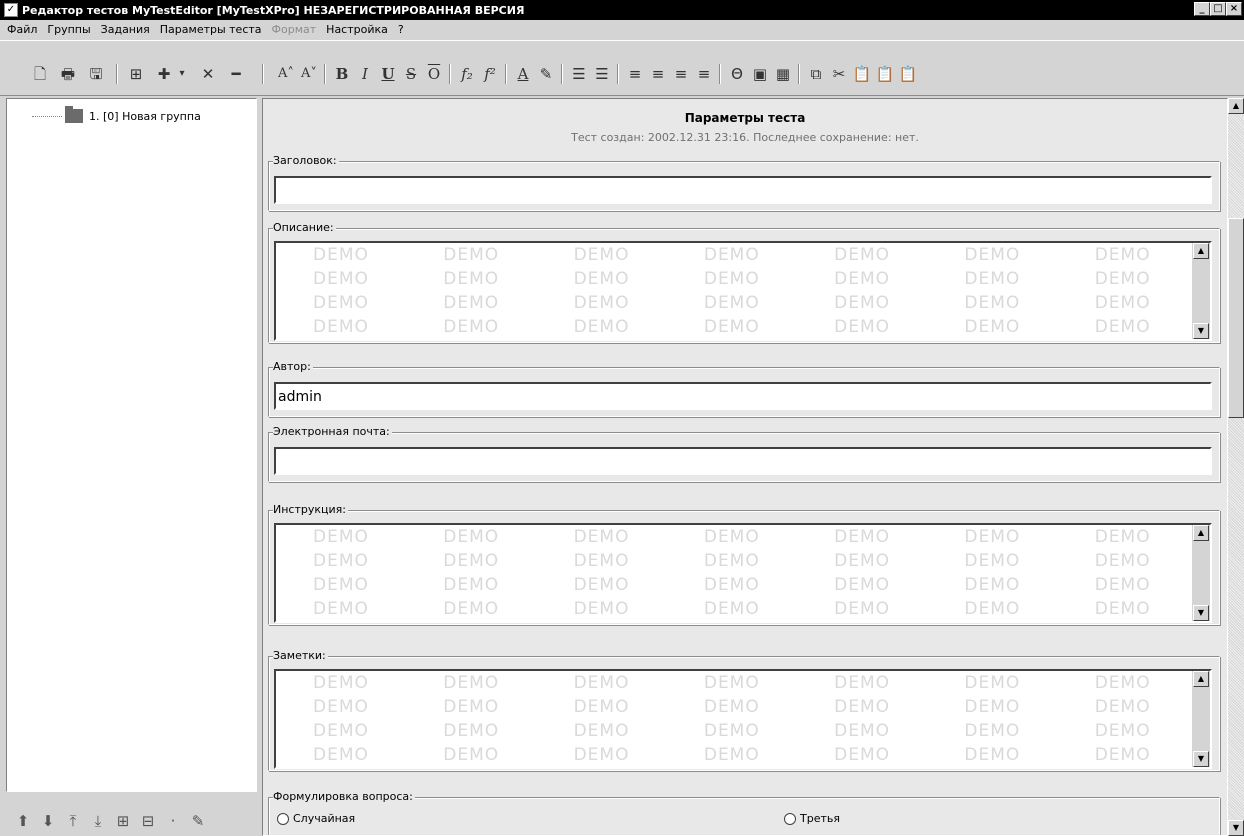 This screenshot has width=1244, height=836. What do you see at coordinates (546, 74) in the screenshot?
I see `highlight-icon: ✎` at bounding box center [546, 74].